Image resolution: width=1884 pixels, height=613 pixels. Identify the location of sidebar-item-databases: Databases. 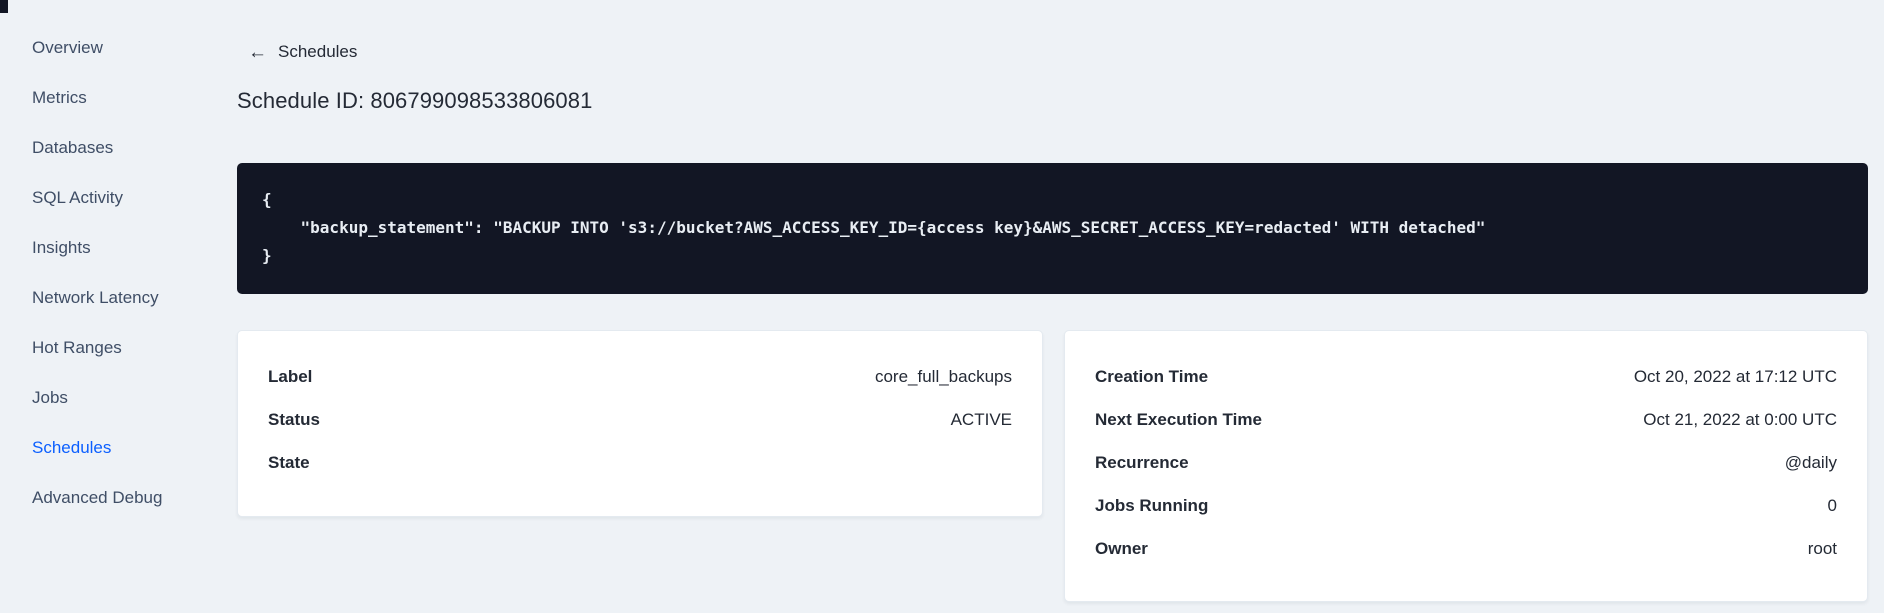
(105, 148).